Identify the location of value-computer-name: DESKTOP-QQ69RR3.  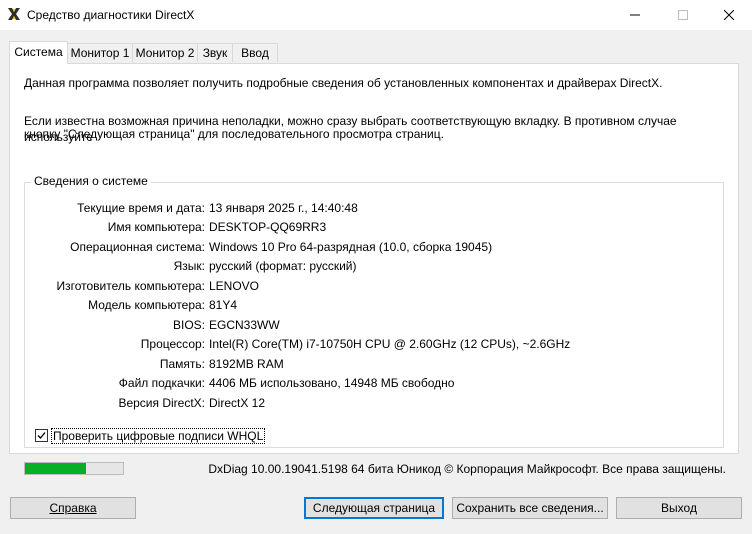
(268, 227).